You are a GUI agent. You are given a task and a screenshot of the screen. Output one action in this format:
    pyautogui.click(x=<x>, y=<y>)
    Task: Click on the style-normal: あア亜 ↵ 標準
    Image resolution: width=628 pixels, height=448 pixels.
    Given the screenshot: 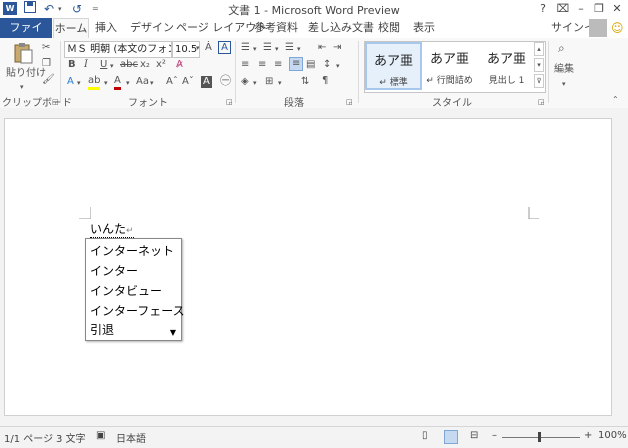 What is the action you would take?
    pyautogui.click(x=393, y=66)
    